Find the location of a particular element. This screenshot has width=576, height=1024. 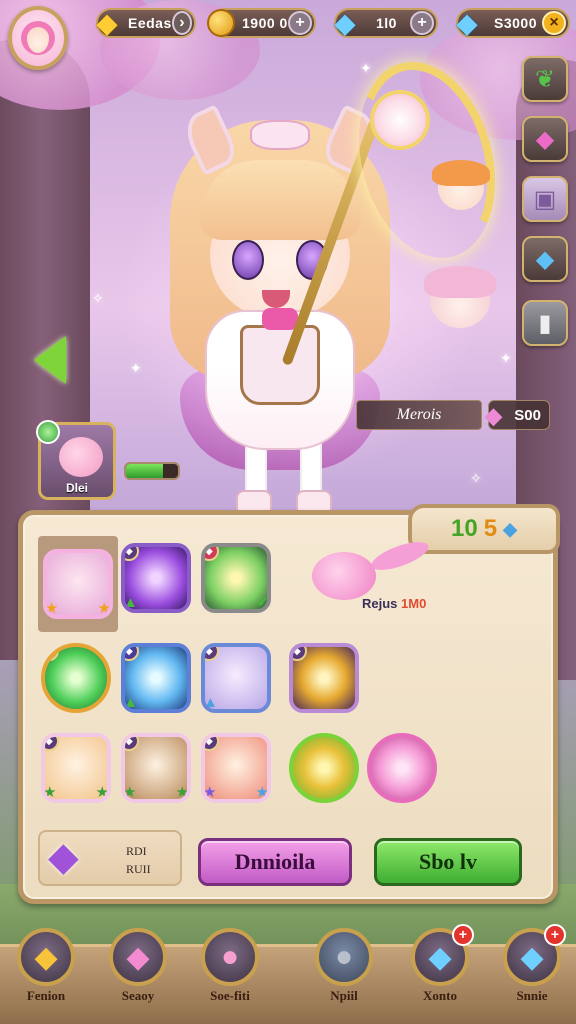

gold-shard-icon: ◆ is located at coordinates (324, 678).